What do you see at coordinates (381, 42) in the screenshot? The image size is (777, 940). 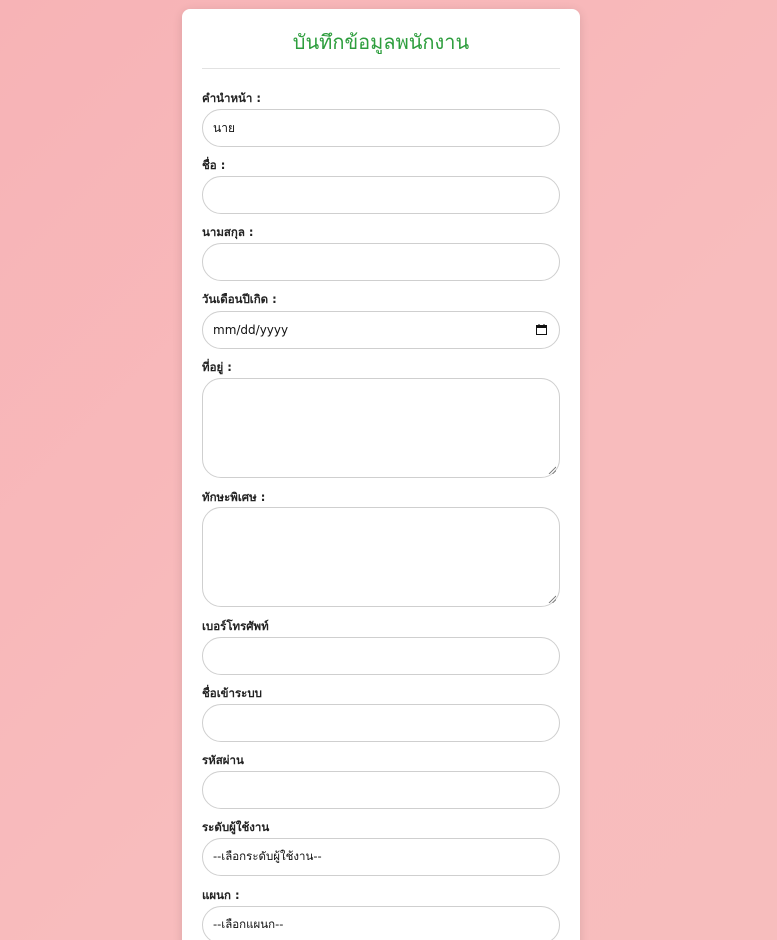 I see `form-title: บันทึกข้อมูลพนักงาน` at bounding box center [381, 42].